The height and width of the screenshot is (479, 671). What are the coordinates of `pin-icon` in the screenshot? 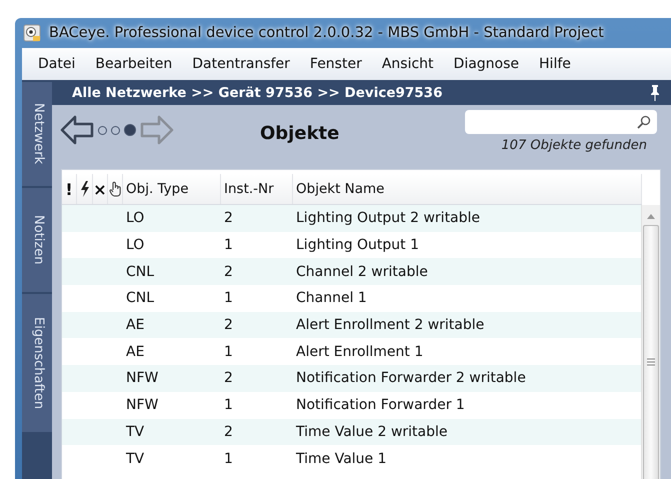 It's located at (655, 92).